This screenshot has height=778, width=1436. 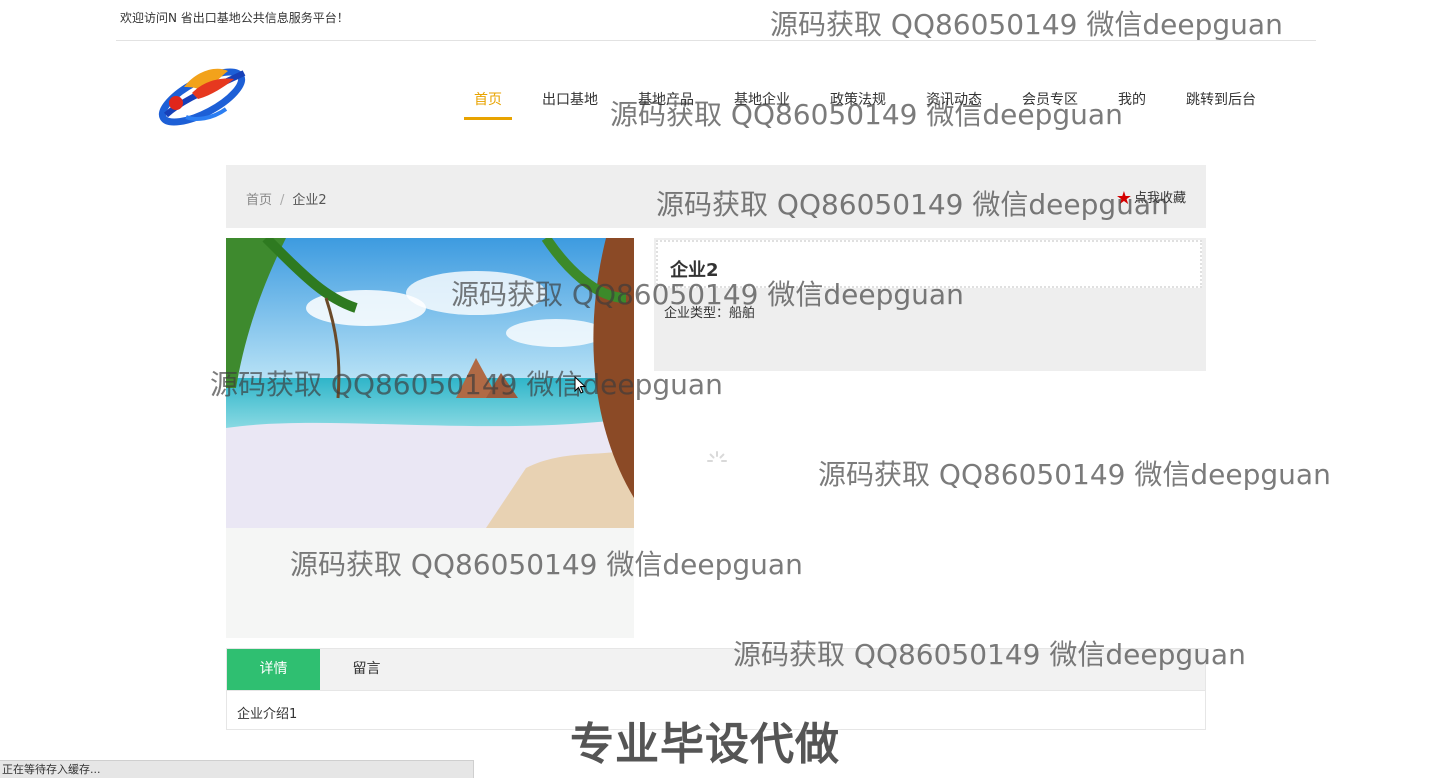 I want to click on nav-item-home: 首页, so click(x=488, y=100).